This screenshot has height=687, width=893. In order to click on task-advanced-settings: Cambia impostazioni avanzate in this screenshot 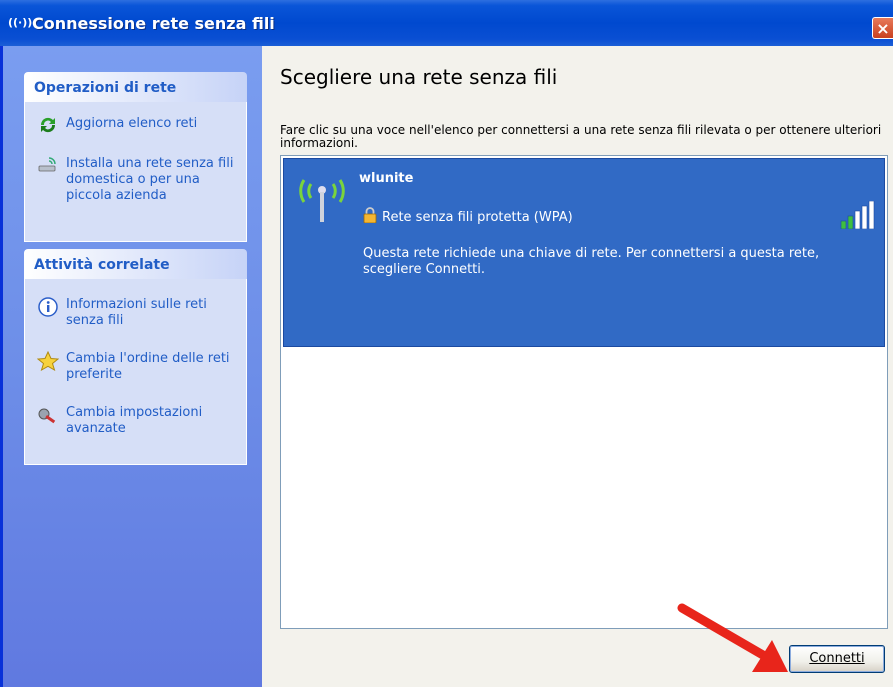, I will do `click(135, 421)`.